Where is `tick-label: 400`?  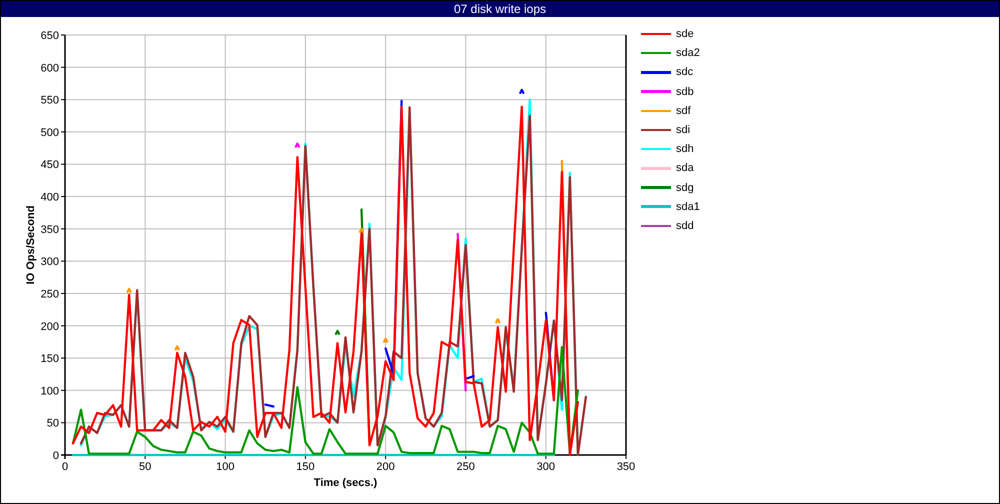
tick-label: 400 is located at coordinates (49, 198).